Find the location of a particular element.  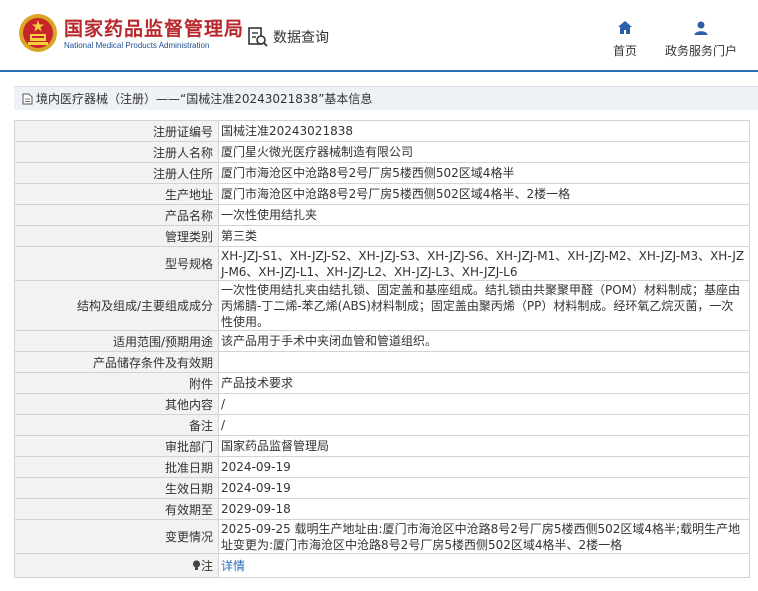

field-label: 附件 is located at coordinates (116, 383).